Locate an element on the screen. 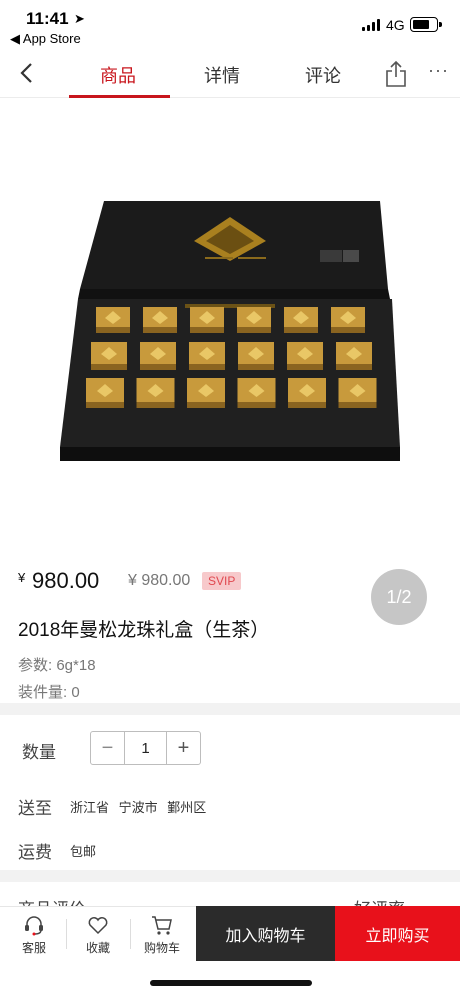 Image resolution: width=460 pixels, height=996 pixels. cart-button: 购物车 is located at coordinates (162, 934).